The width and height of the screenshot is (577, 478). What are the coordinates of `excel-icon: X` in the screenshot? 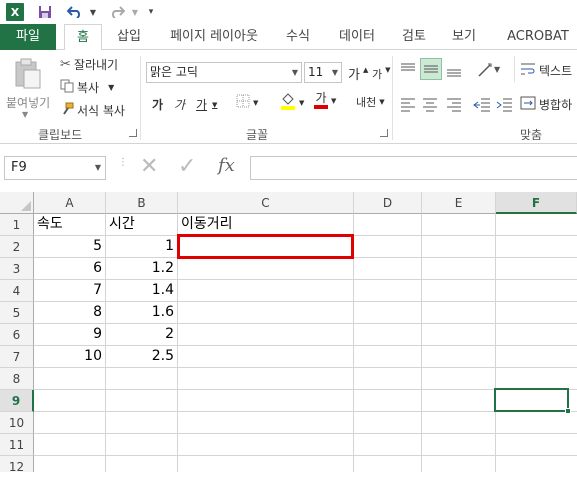 It's located at (15, 12).